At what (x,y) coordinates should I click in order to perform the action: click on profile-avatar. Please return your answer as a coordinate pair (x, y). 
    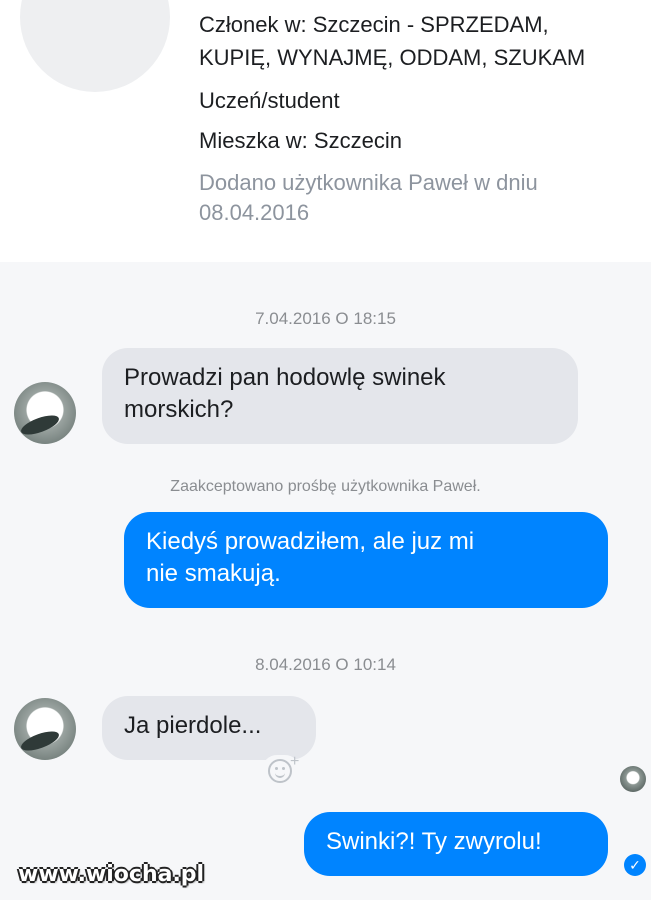
    Looking at the image, I should click on (95, 46).